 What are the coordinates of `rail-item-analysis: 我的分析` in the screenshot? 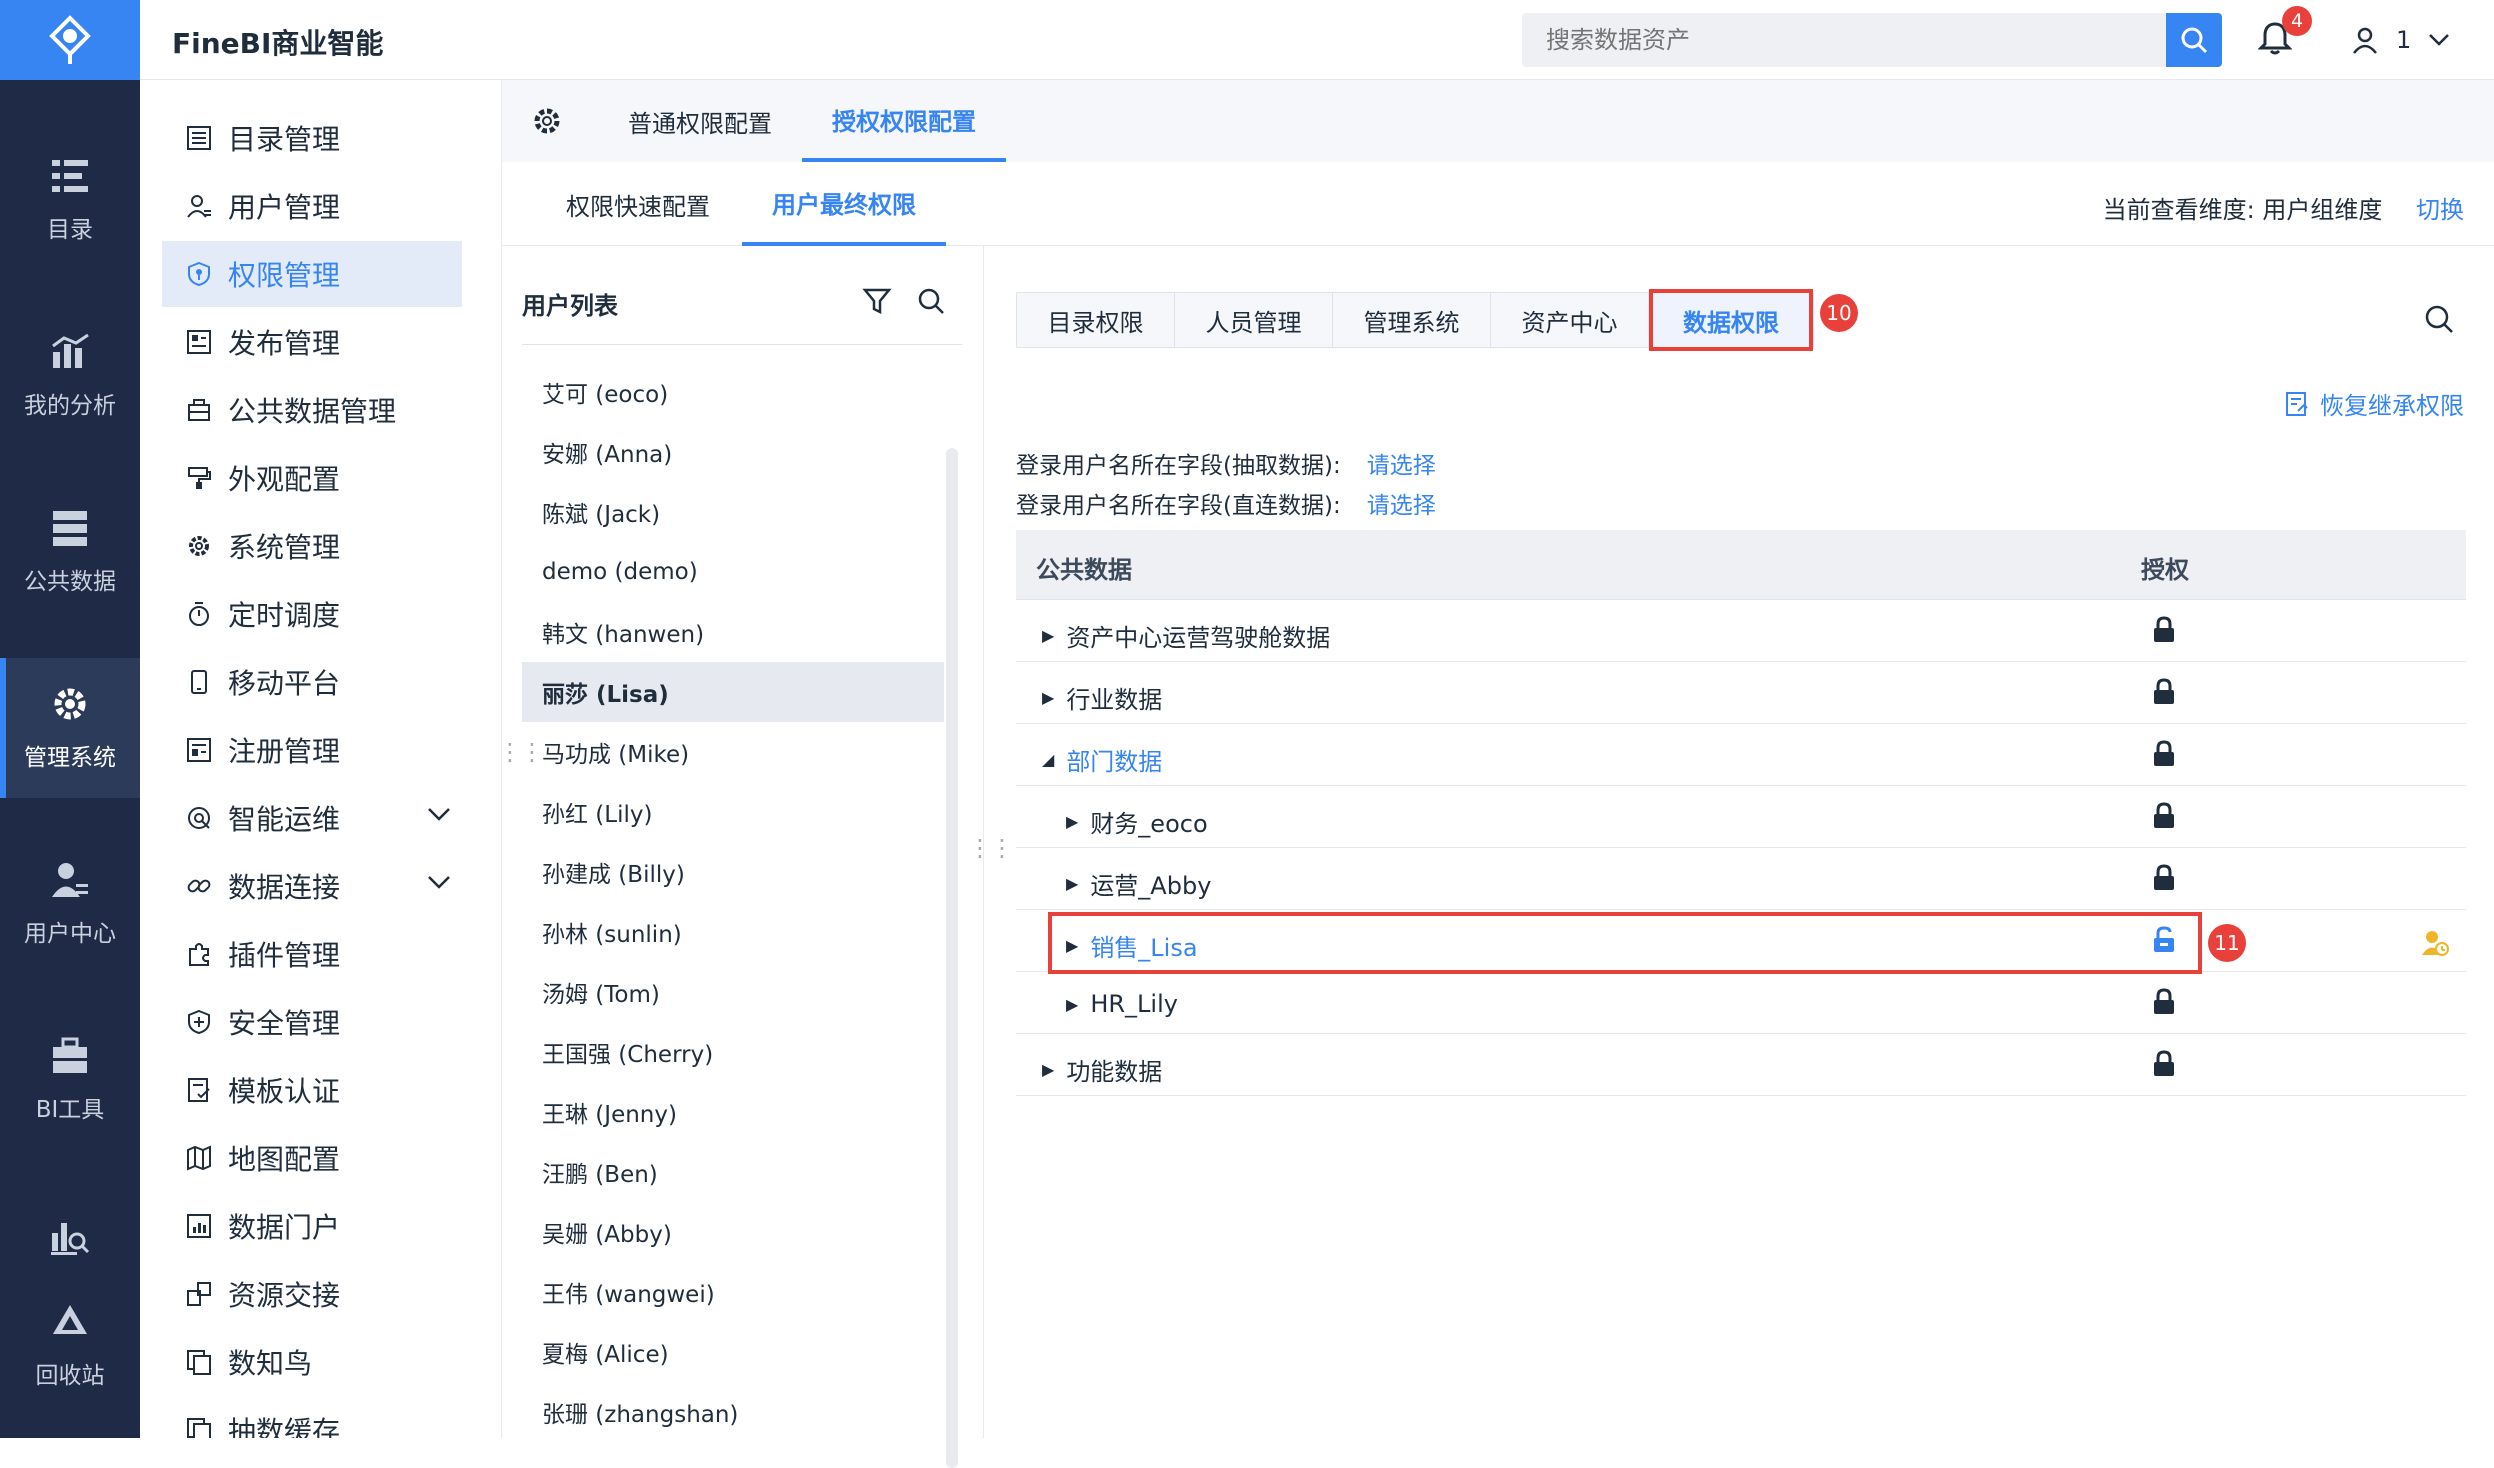 It's located at (70, 376).